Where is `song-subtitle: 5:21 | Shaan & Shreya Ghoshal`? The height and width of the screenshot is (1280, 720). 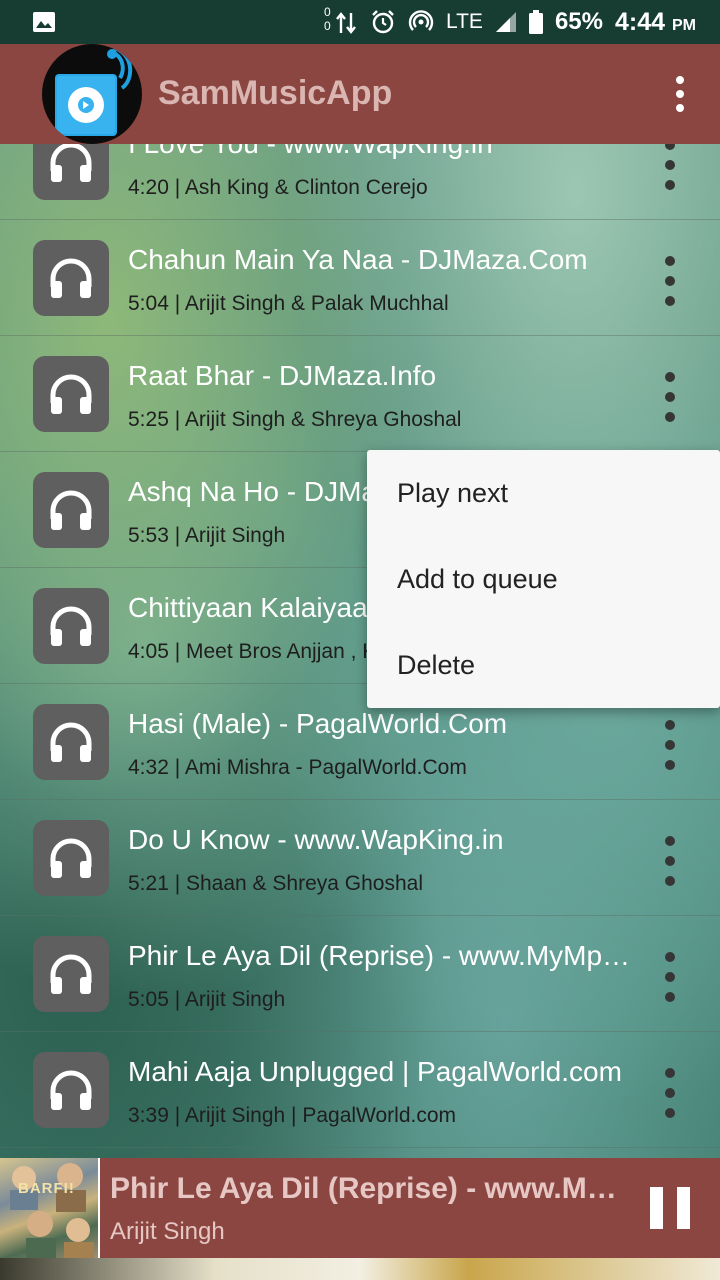
song-subtitle: 5:21 | Shaan & Shreya Ghoshal is located at coordinates (275, 883).